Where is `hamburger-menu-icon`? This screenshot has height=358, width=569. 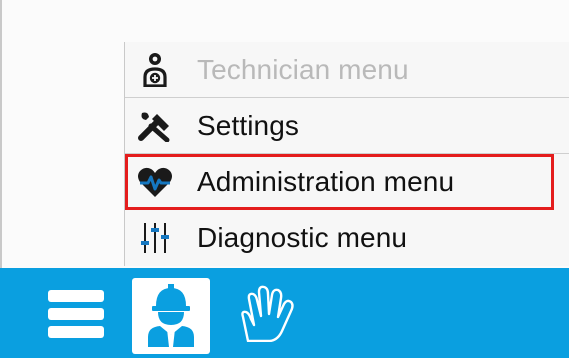
hamburger-menu-icon is located at coordinates (76, 314).